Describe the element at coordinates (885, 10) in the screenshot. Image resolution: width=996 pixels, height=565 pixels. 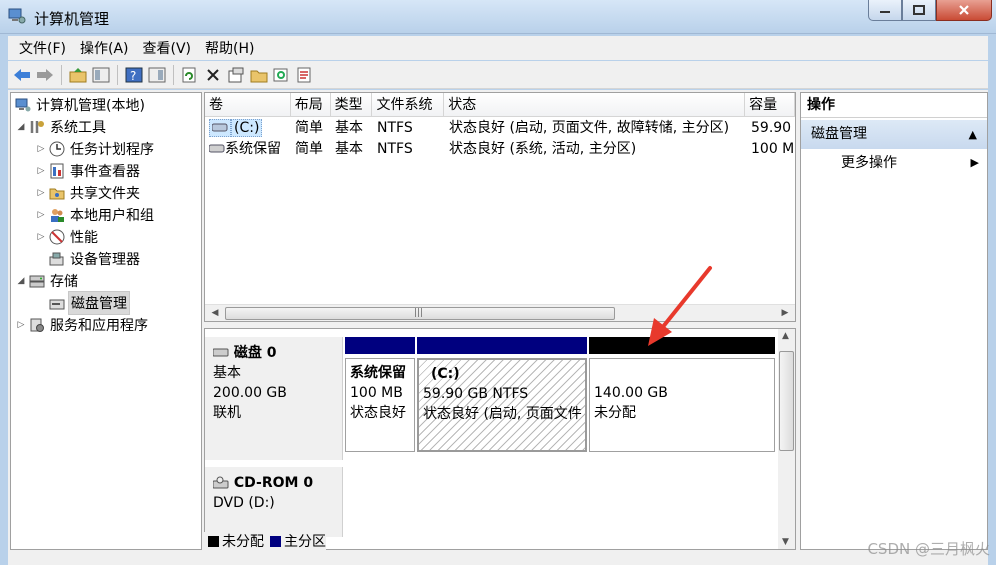
I see `minimize-button` at that location.